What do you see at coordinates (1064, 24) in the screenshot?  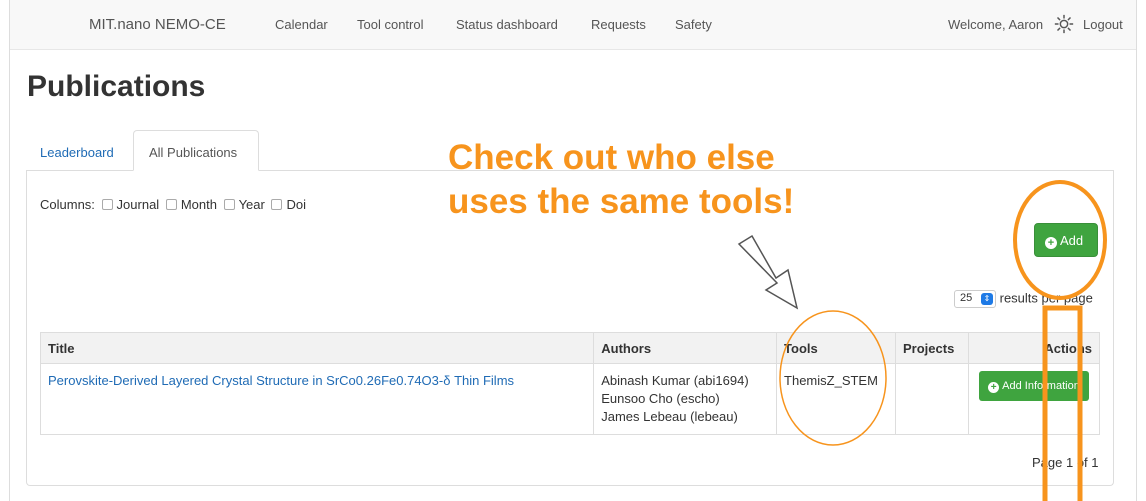 I see `gear-icon` at bounding box center [1064, 24].